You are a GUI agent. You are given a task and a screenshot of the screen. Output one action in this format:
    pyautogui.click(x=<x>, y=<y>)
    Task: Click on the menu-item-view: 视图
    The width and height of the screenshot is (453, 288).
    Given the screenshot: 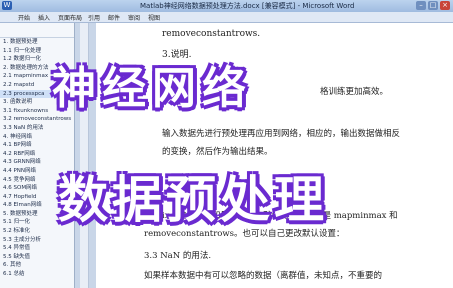 What is the action you would take?
    pyautogui.click(x=154, y=17)
    